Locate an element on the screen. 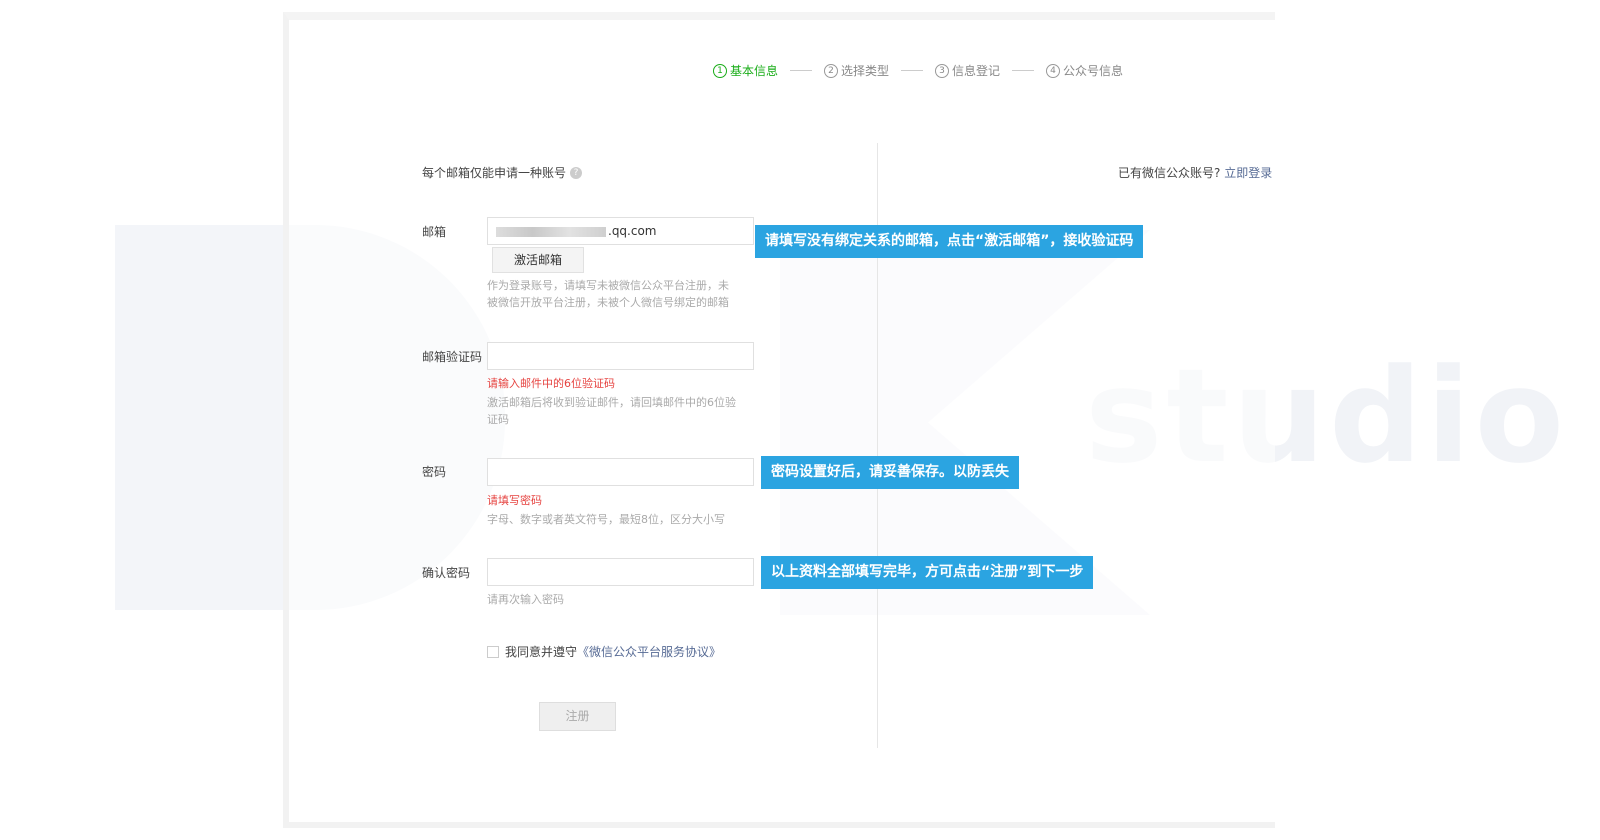  progress-steps: 1 基本信息 2 选择类型 3 信息登记 4 公众号信息 is located at coordinates (918, 70).